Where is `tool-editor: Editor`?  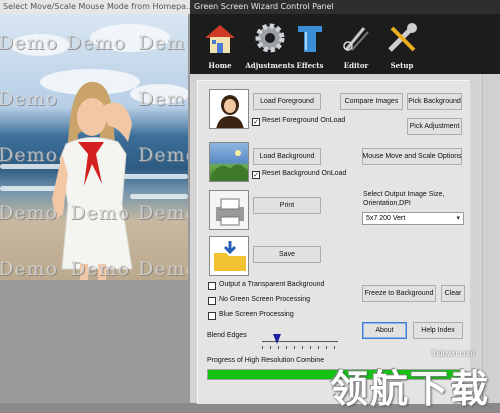
tool-editor: Editor is located at coordinates (356, 44).